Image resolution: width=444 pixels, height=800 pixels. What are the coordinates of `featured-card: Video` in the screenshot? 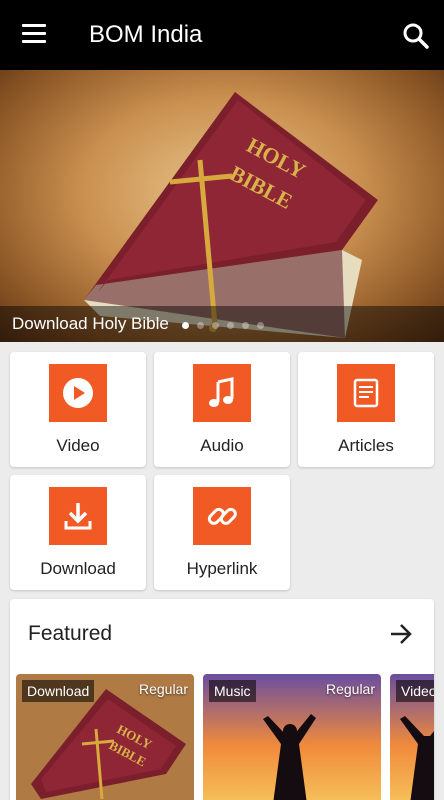 It's located at (412, 737).